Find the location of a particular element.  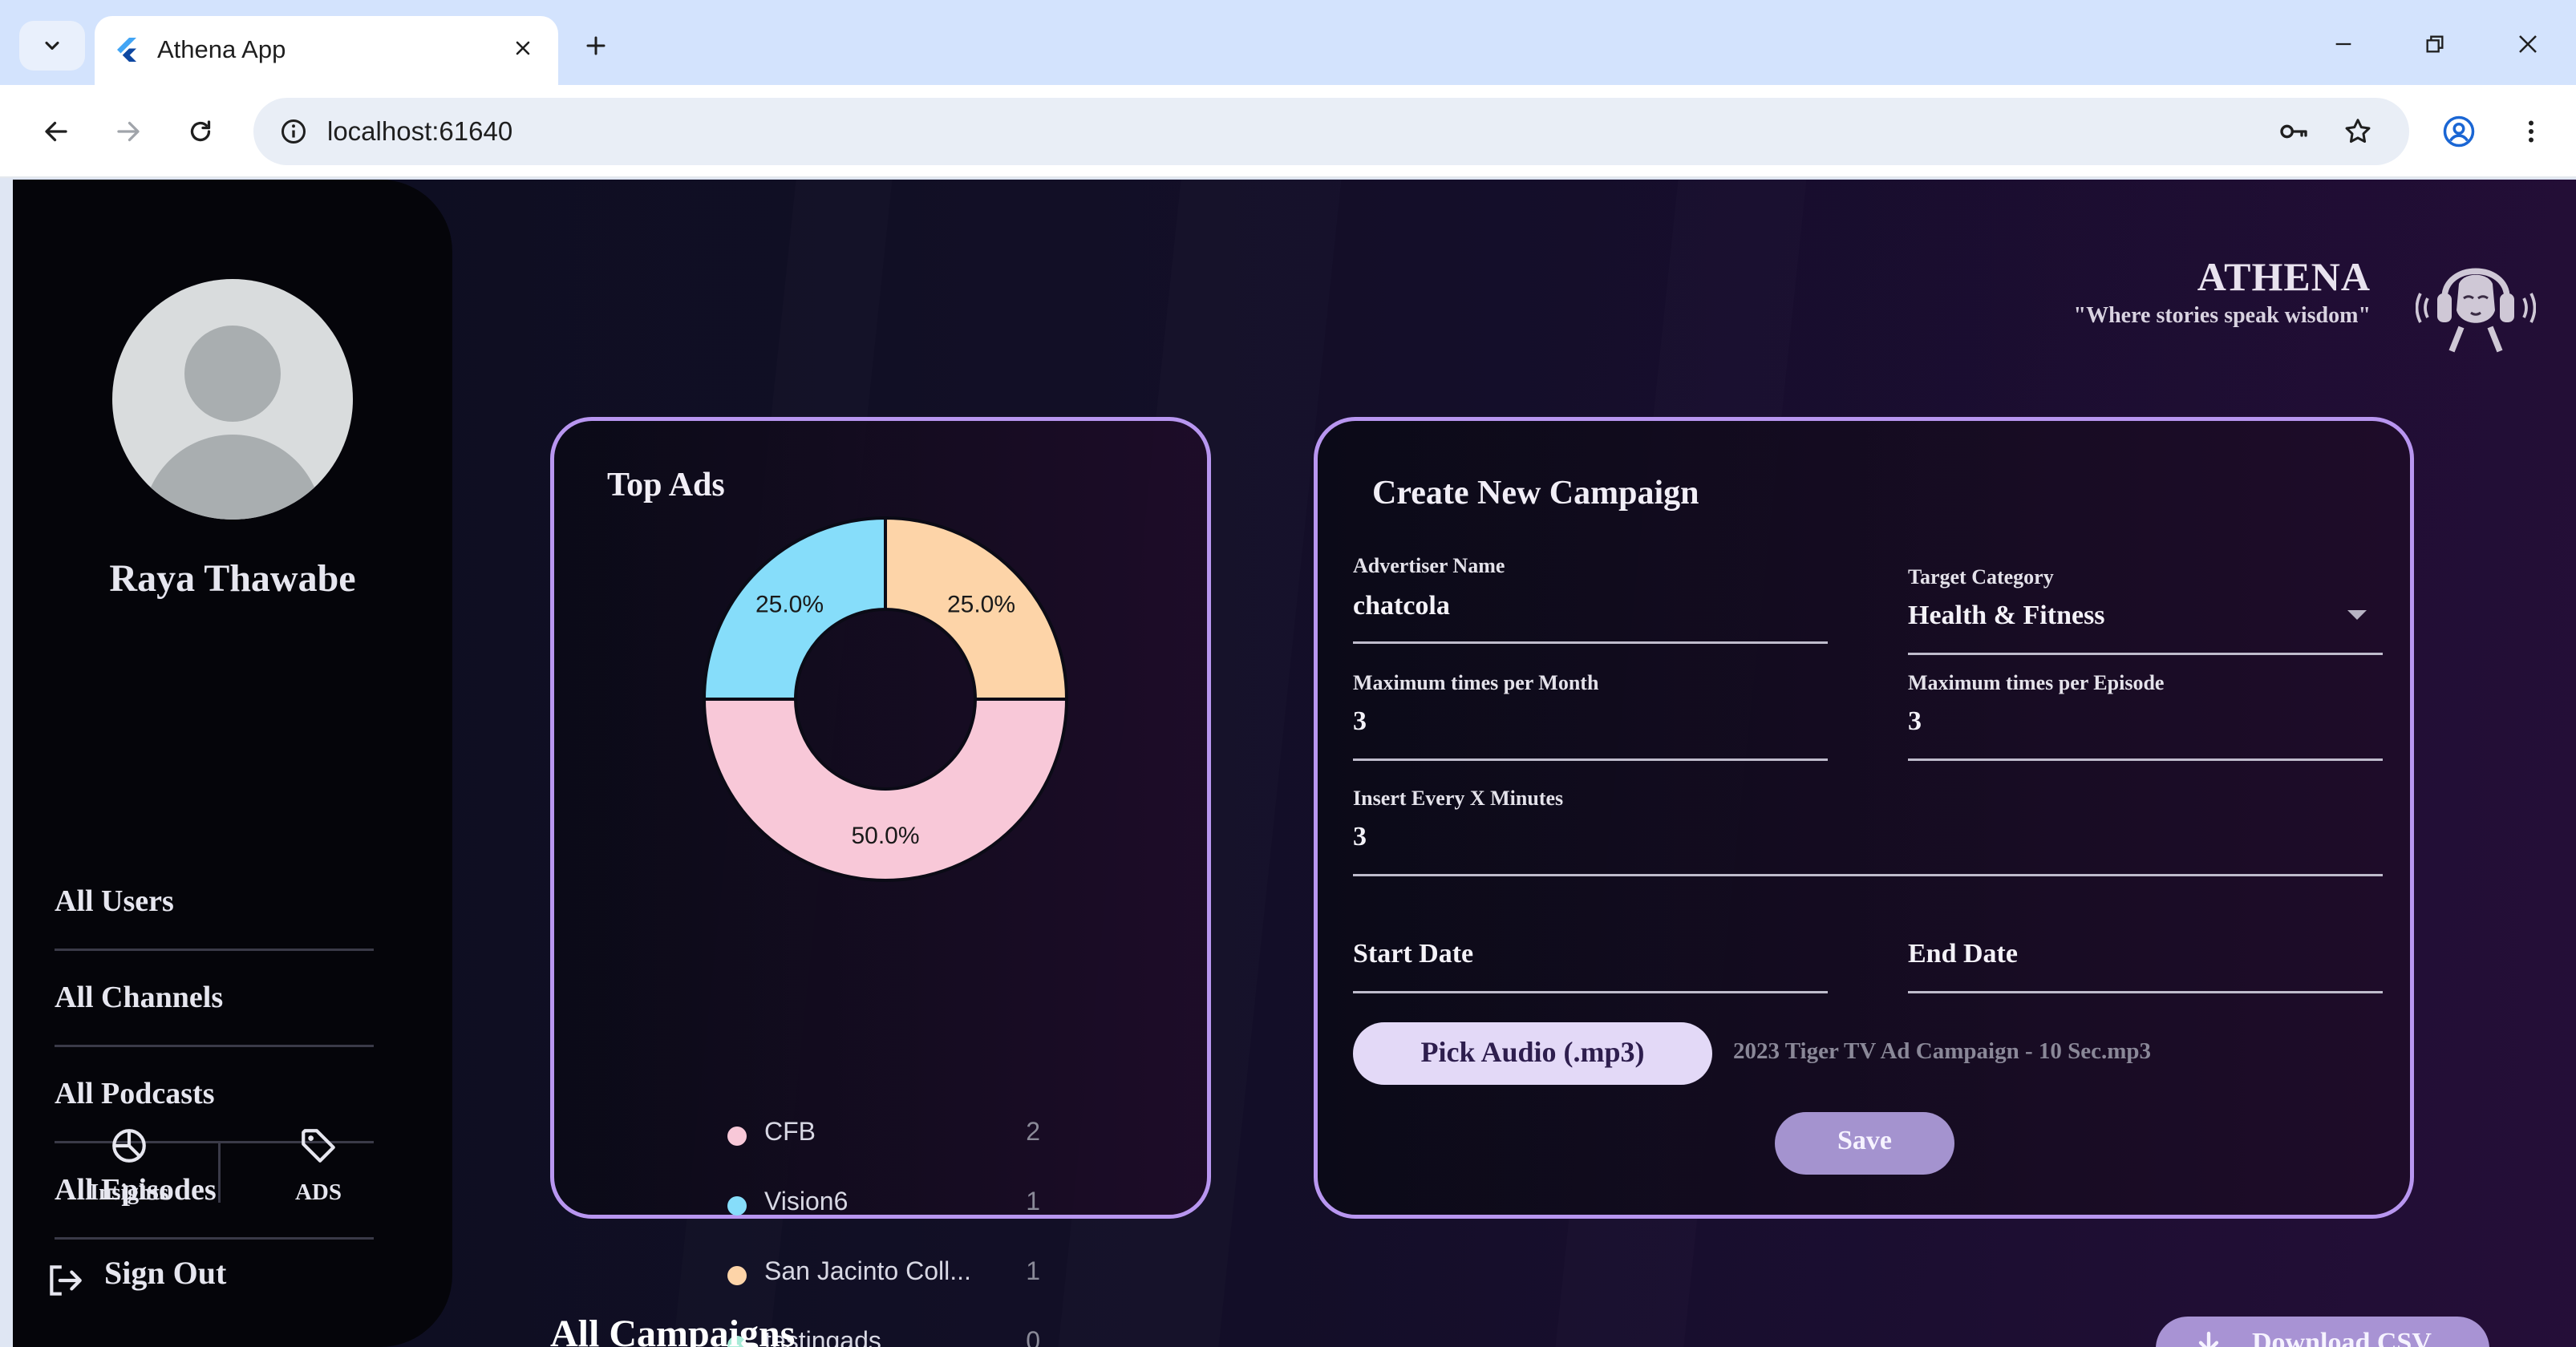

window-close-button is located at coordinates (2528, 44).